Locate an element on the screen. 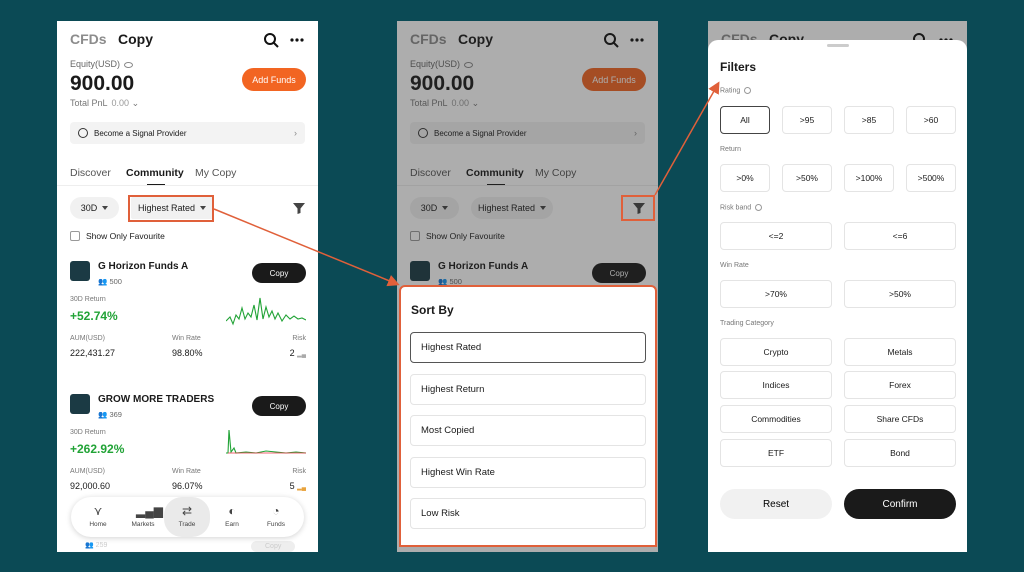 The height and width of the screenshot is (572, 1024). sort-dropdown-highlight is located at coordinates (171, 208).